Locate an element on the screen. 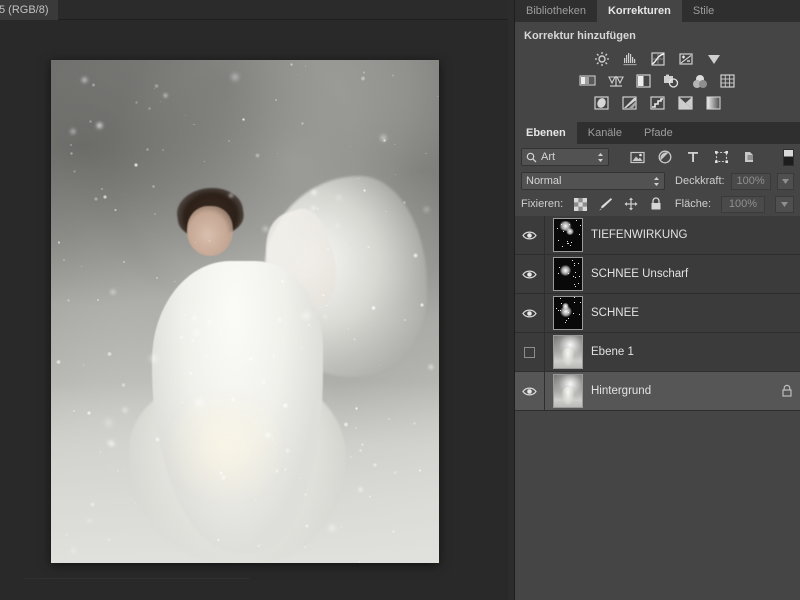 The image size is (800, 600). pixel-layer-icon is located at coordinates (637, 157).